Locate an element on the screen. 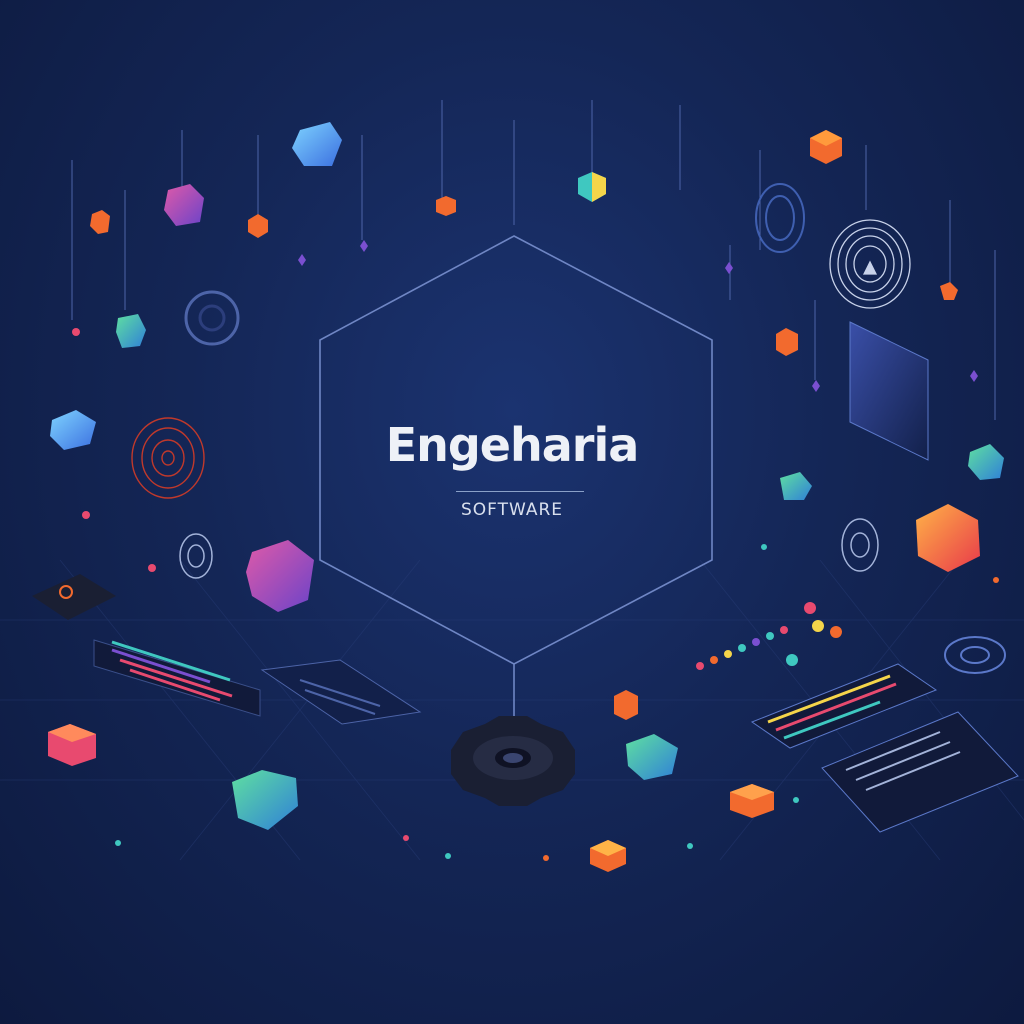 The image size is (1024, 1024). title-block: Engeharia is located at coordinates (512, 445).